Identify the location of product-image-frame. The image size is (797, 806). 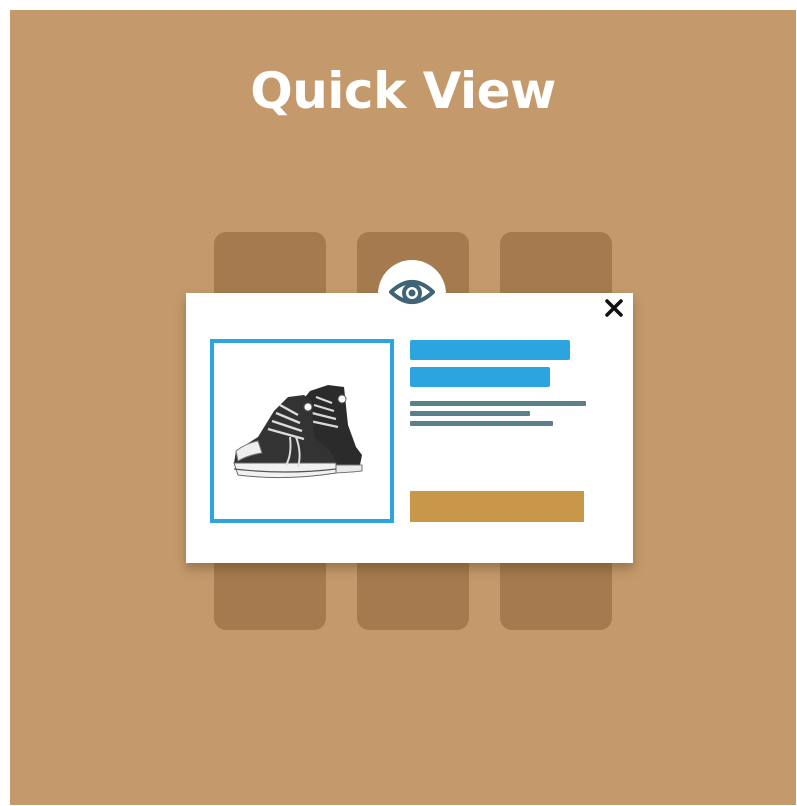
(302, 431).